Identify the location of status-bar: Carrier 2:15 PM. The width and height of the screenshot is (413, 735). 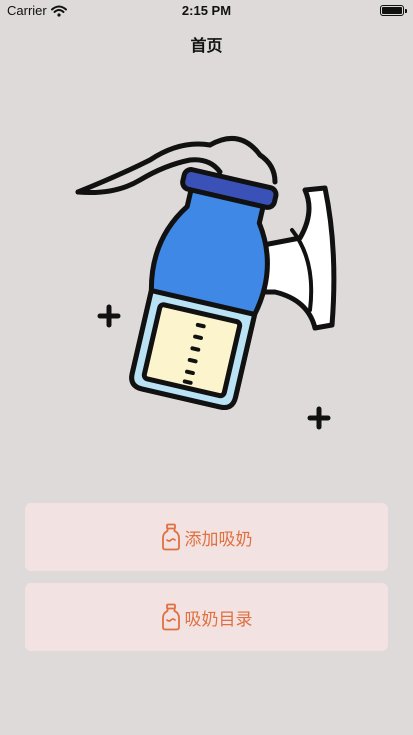
(206, 11).